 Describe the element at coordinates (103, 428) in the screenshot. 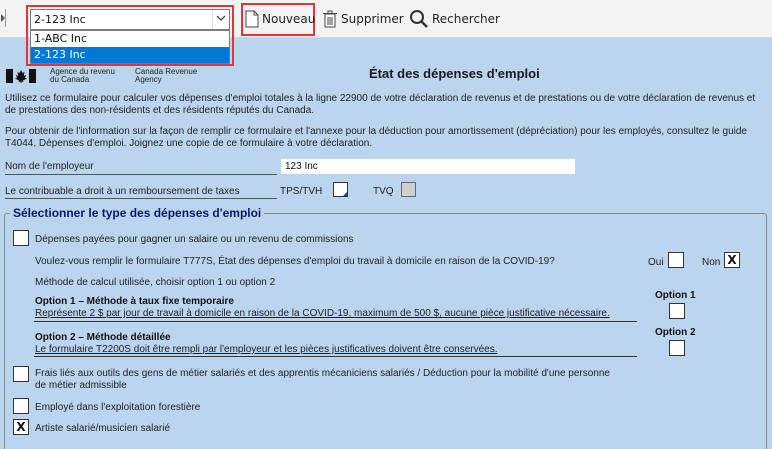

I see `artist-label: Artiste salarié/musicien salarié` at that location.